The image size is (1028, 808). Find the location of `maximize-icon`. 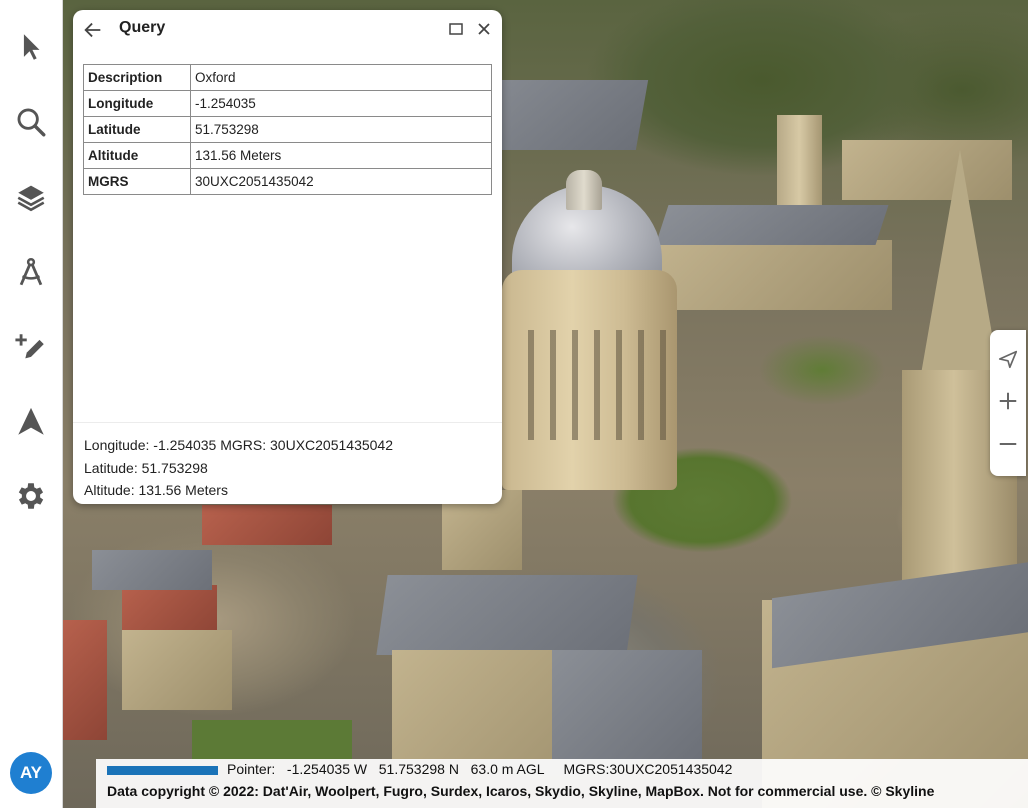

maximize-icon is located at coordinates (456, 29).